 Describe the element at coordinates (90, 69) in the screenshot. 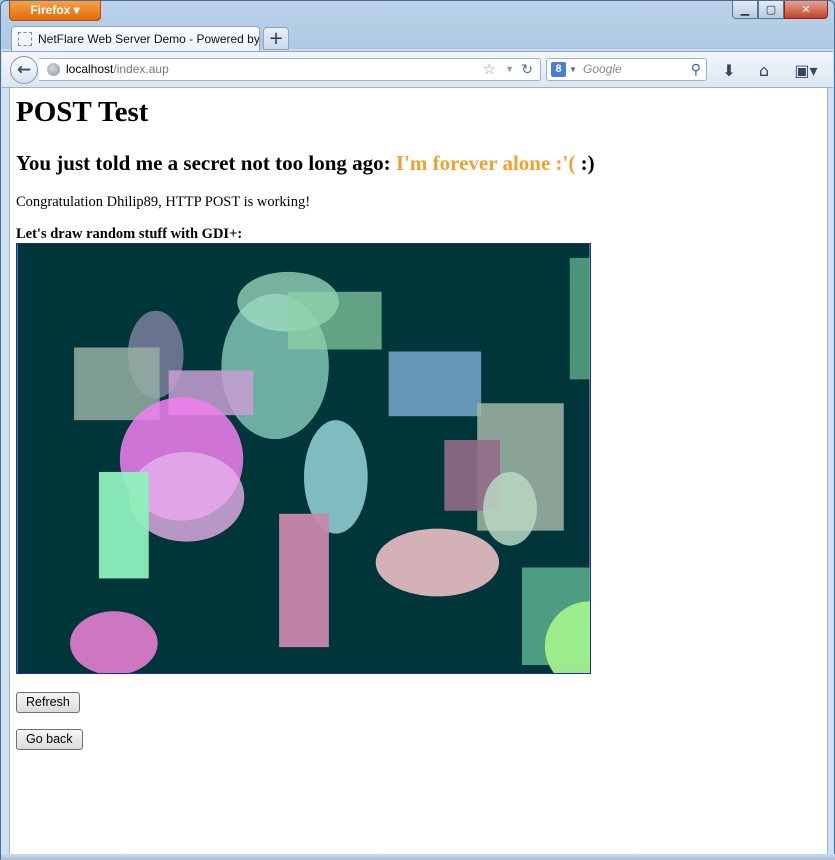

I see `url-host: localhost` at that location.